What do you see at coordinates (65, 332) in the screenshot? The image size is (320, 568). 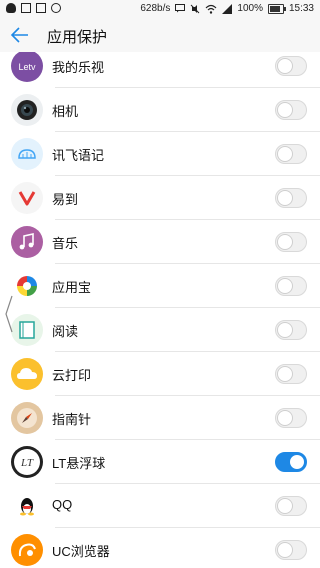 I see `app-name: 阅读` at bounding box center [65, 332].